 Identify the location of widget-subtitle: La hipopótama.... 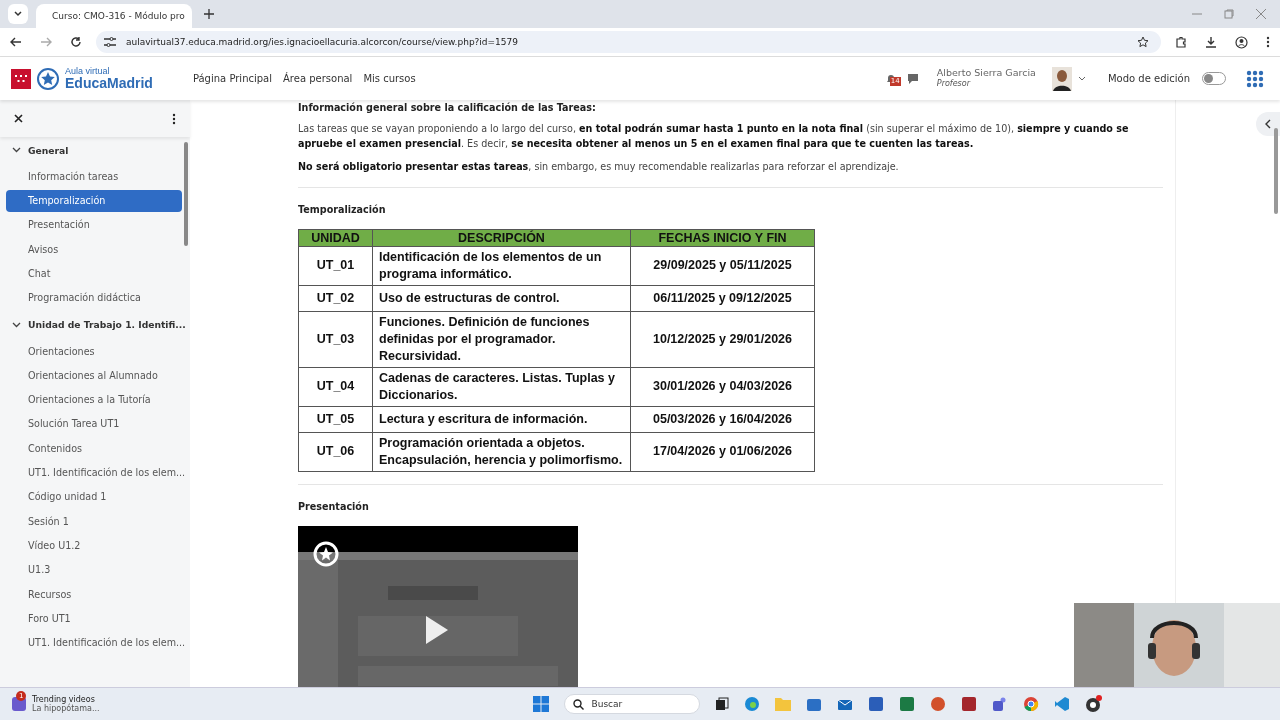
(66, 709).